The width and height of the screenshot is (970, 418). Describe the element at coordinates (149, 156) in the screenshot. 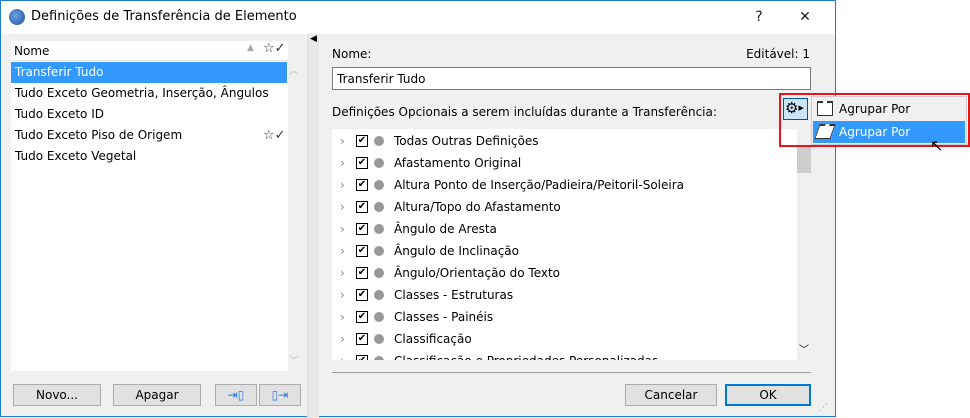

I see `list-item: Tudo Exceto Vegetal` at that location.